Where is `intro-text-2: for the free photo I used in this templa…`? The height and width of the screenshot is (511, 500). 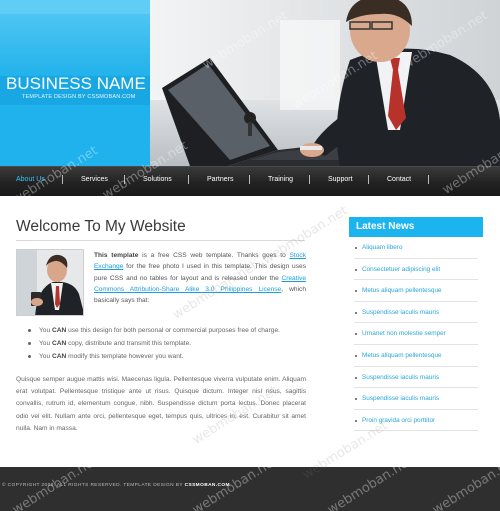
intro-text-2: for the free photo I used in this templa… is located at coordinates (200, 272).